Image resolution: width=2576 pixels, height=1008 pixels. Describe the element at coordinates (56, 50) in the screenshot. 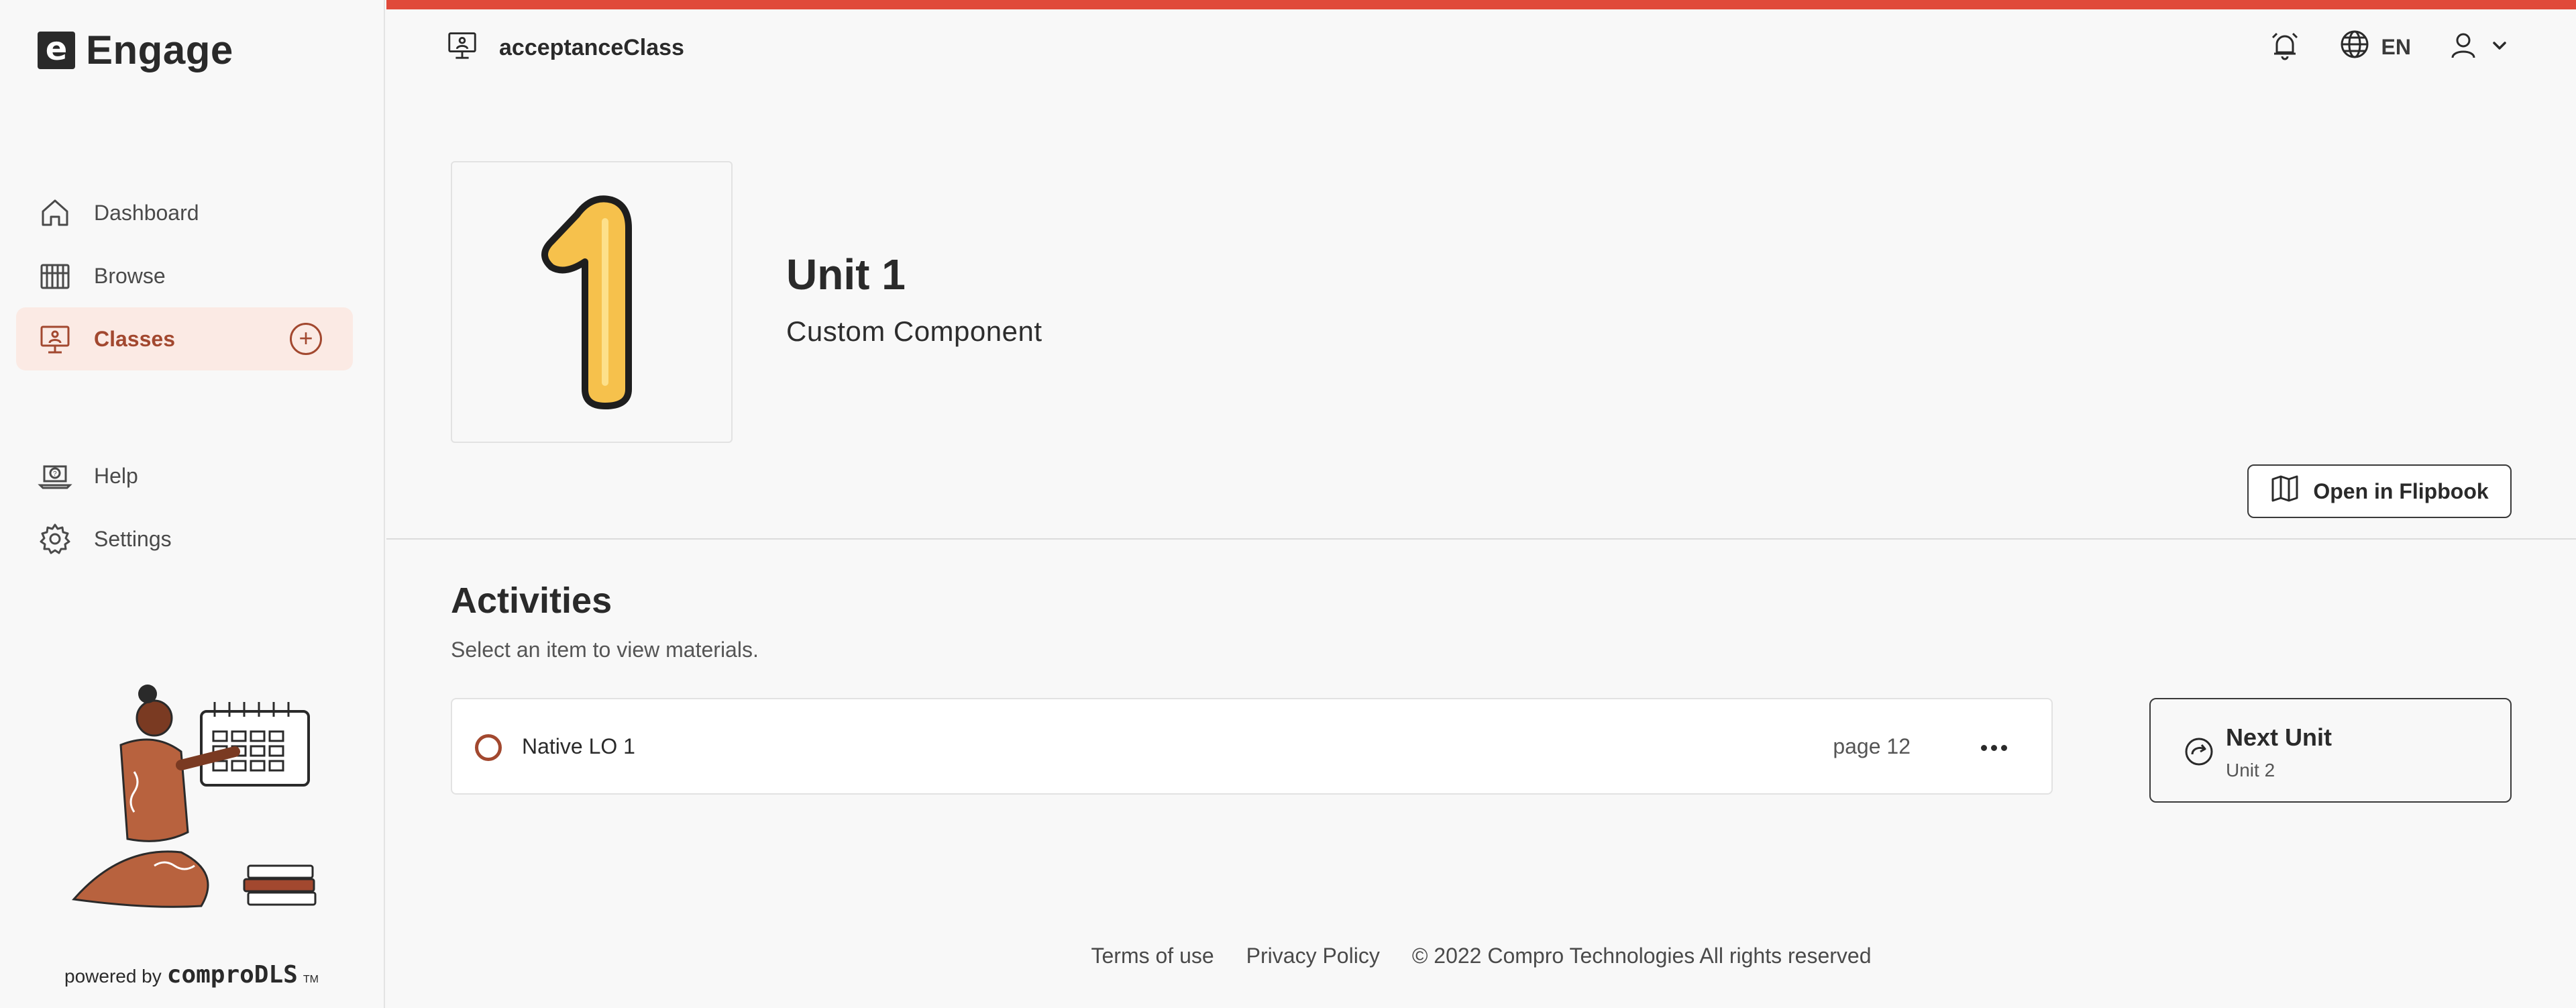

I see `logo-mark-icon: e` at that location.